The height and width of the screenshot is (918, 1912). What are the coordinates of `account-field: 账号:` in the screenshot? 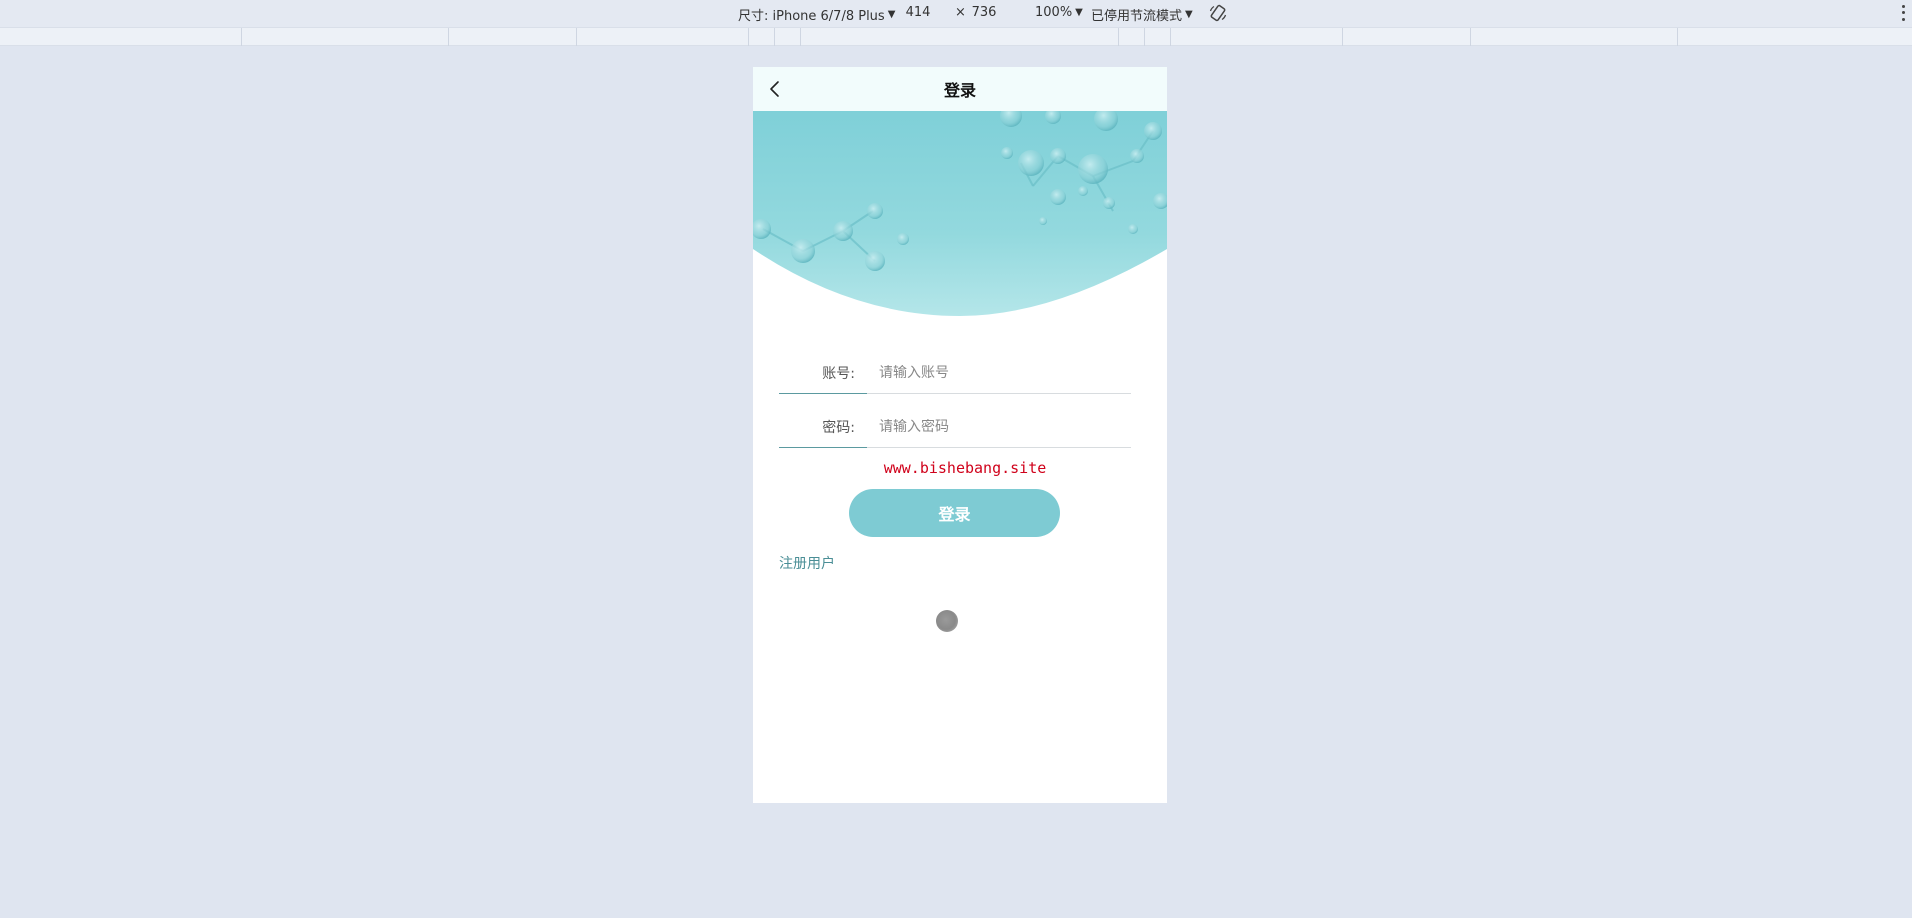 It's located at (955, 373).